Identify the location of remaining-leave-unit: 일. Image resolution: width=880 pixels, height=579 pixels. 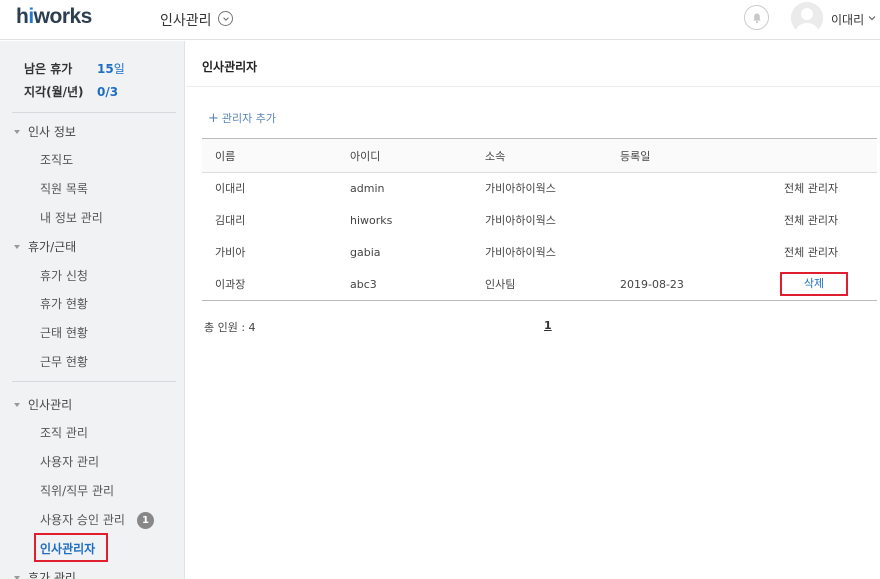
(119, 69).